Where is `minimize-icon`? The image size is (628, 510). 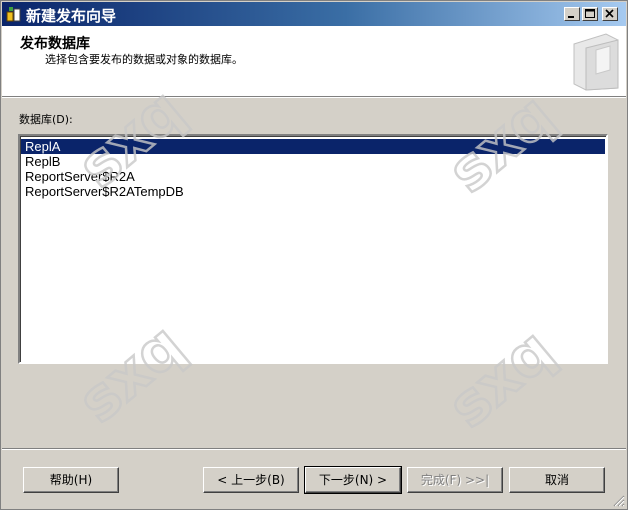 minimize-icon is located at coordinates (571, 17).